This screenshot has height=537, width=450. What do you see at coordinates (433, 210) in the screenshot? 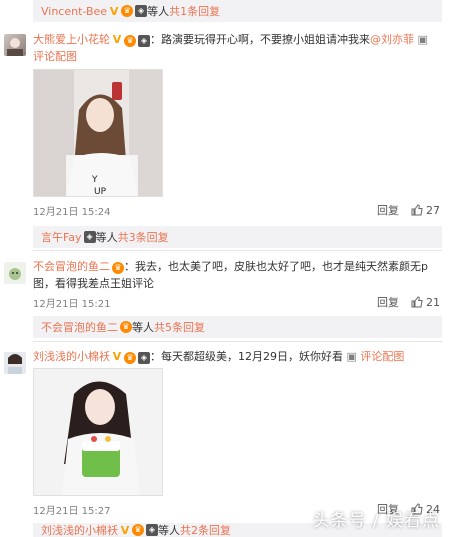
I see `like-count: 27` at bounding box center [433, 210].